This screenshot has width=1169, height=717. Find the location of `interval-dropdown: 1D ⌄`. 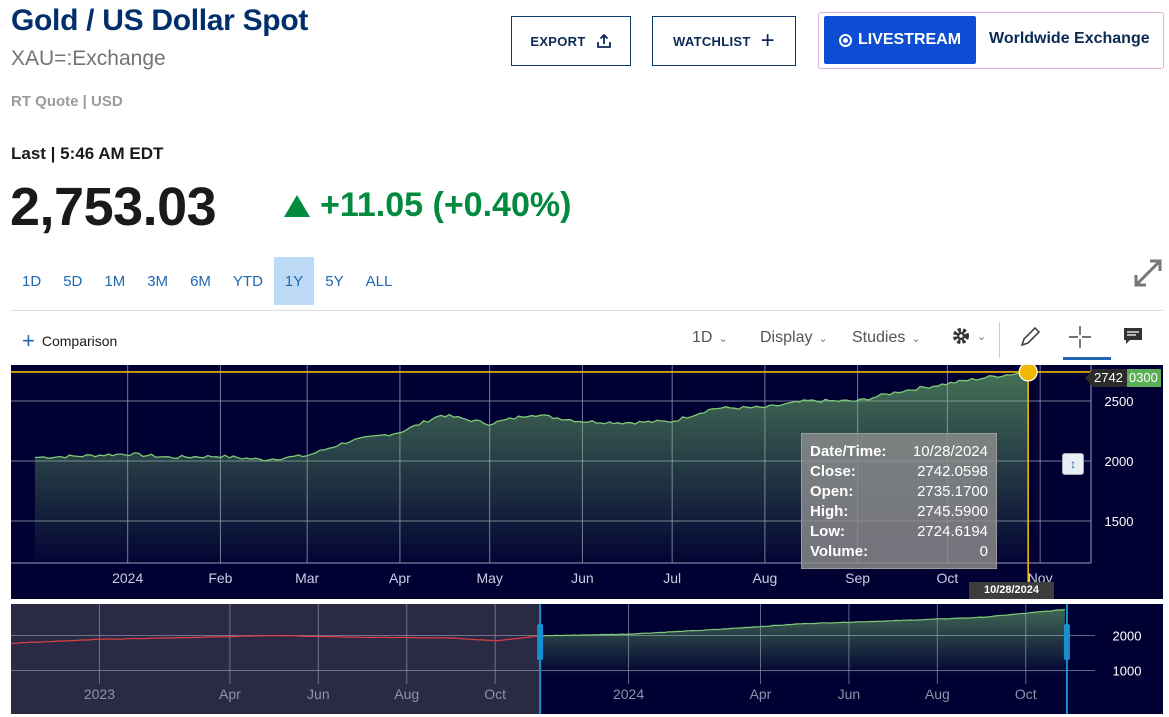

interval-dropdown: 1D ⌄ is located at coordinates (710, 338).